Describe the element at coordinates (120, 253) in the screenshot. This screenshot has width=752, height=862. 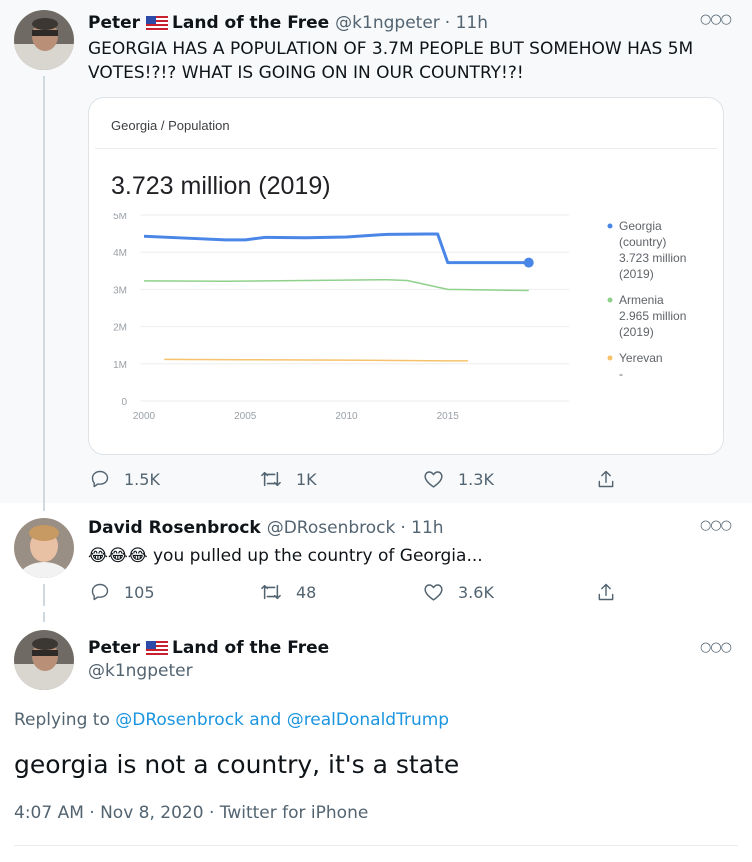
I see `y-tick-label: 4M` at that location.